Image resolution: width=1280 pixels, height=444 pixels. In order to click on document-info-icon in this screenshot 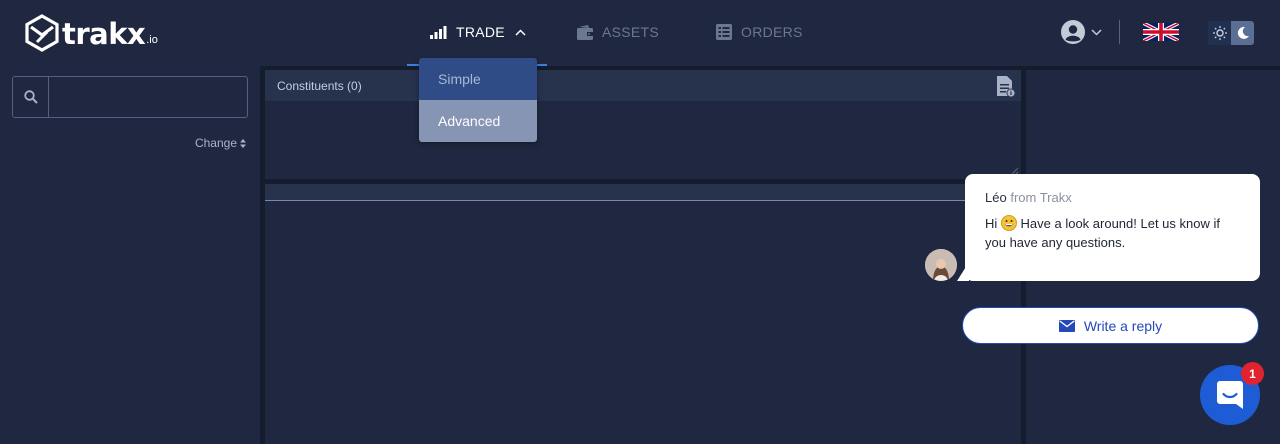, I will do `click(1006, 87)`.